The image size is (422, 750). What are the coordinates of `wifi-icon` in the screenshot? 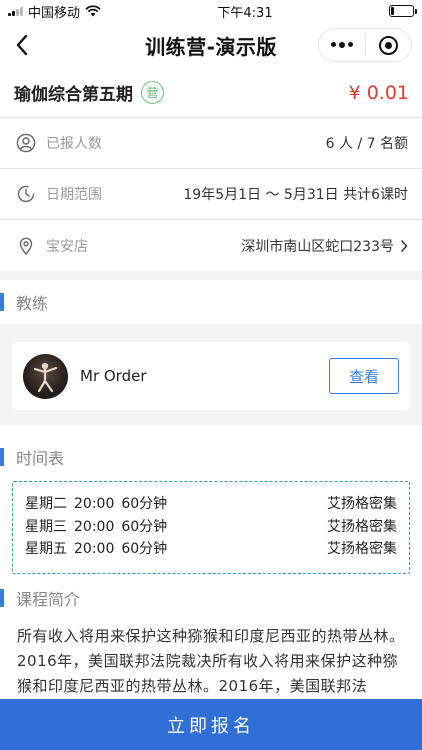 It's located at (93, 11).